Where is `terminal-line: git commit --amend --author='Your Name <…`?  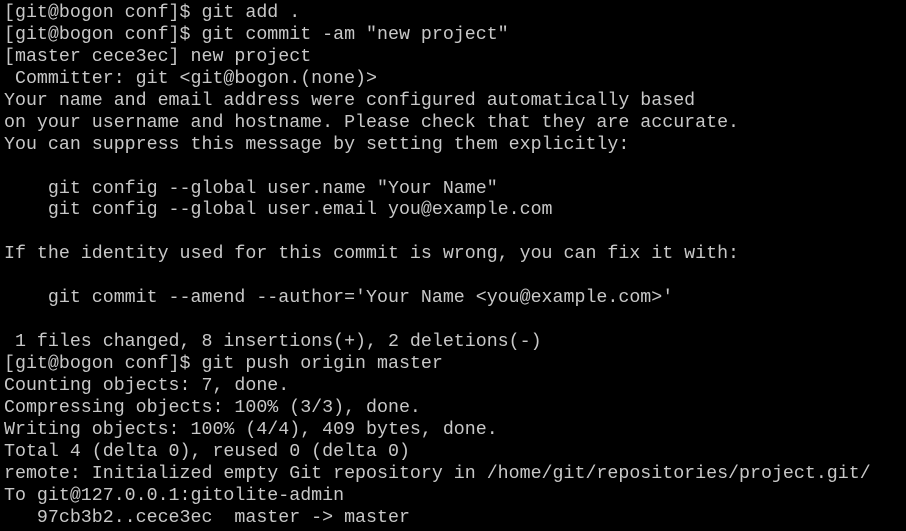
terminal-line: git commit --amend --author='Your Name <… is located at coordinates (339, 298).